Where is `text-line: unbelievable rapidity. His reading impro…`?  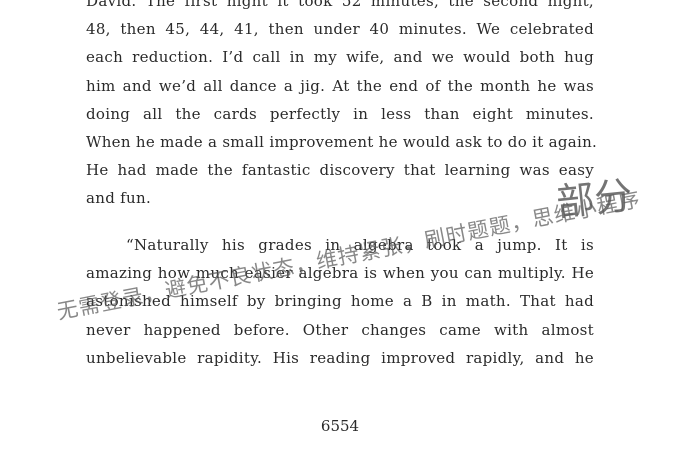
text-line: unbelievable rapidity. His reading impro… is located at coordinates (340, 357).